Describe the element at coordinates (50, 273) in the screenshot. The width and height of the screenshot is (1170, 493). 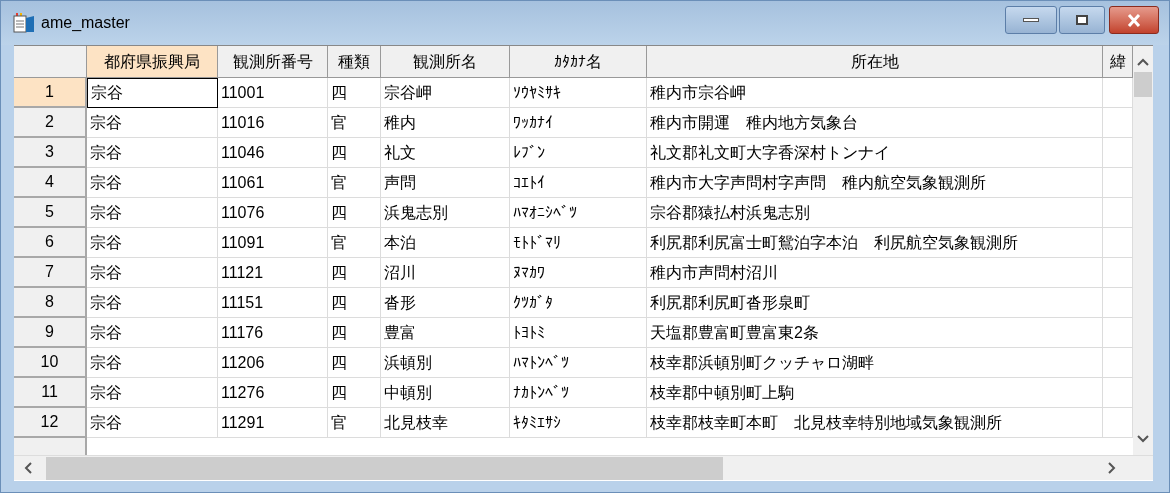
I see `row-header: 7` at that location.